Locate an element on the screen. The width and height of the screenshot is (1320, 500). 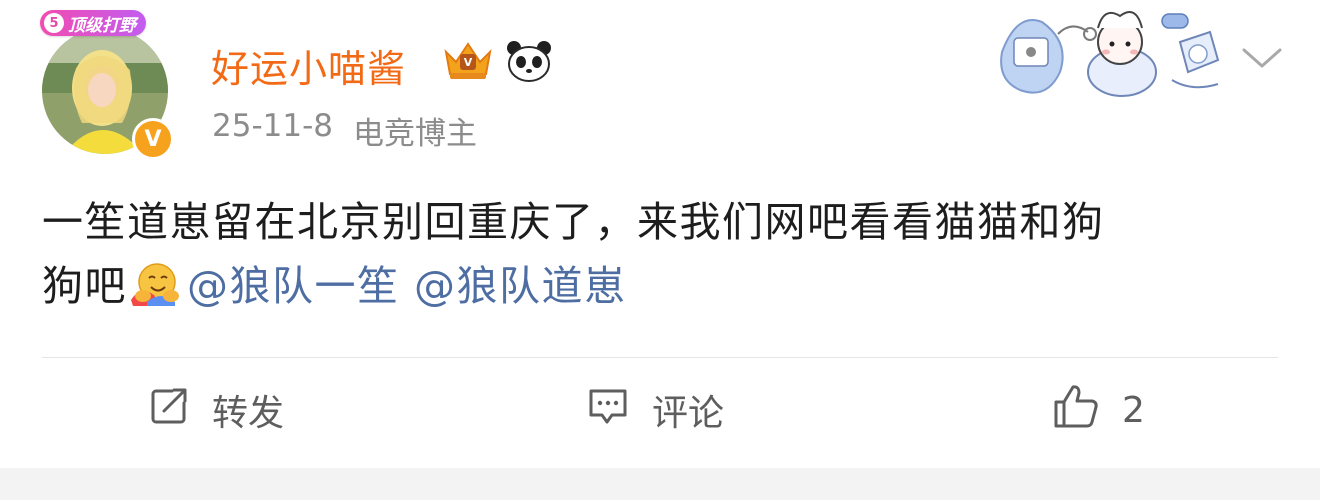
author-role: 电竞博主 is located at coordinates (415, 134).